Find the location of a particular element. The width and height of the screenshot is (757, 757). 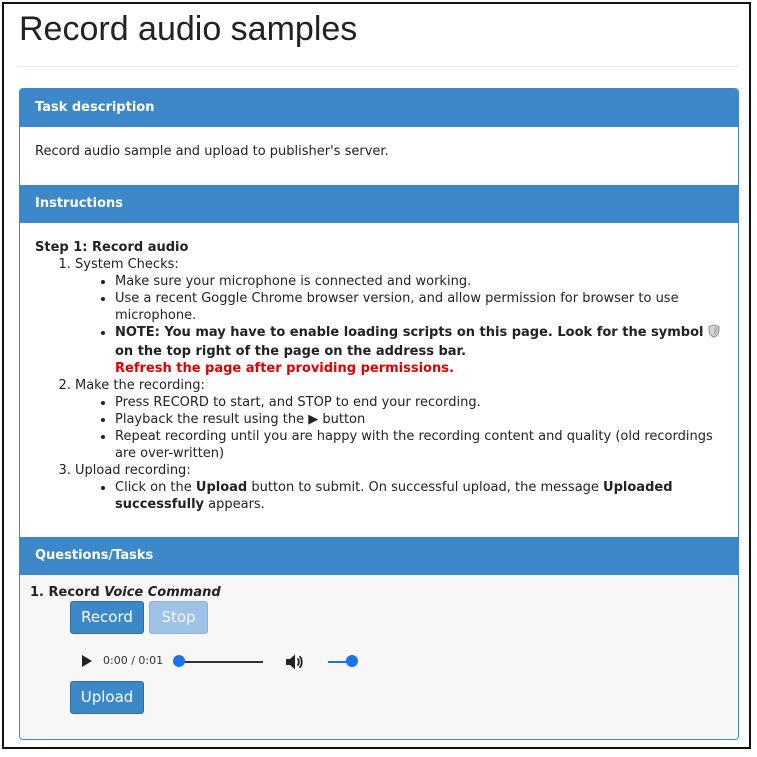

step-label: Upload recording: is located at coordinates (133, 470).